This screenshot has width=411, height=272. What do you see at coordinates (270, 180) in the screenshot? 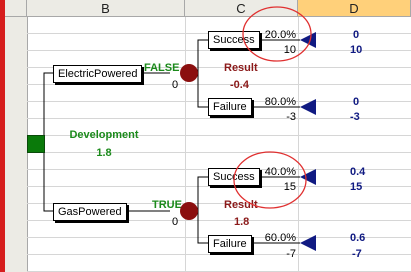
I see `highlight-ellipse-gas` at bounding box center [270, 180].